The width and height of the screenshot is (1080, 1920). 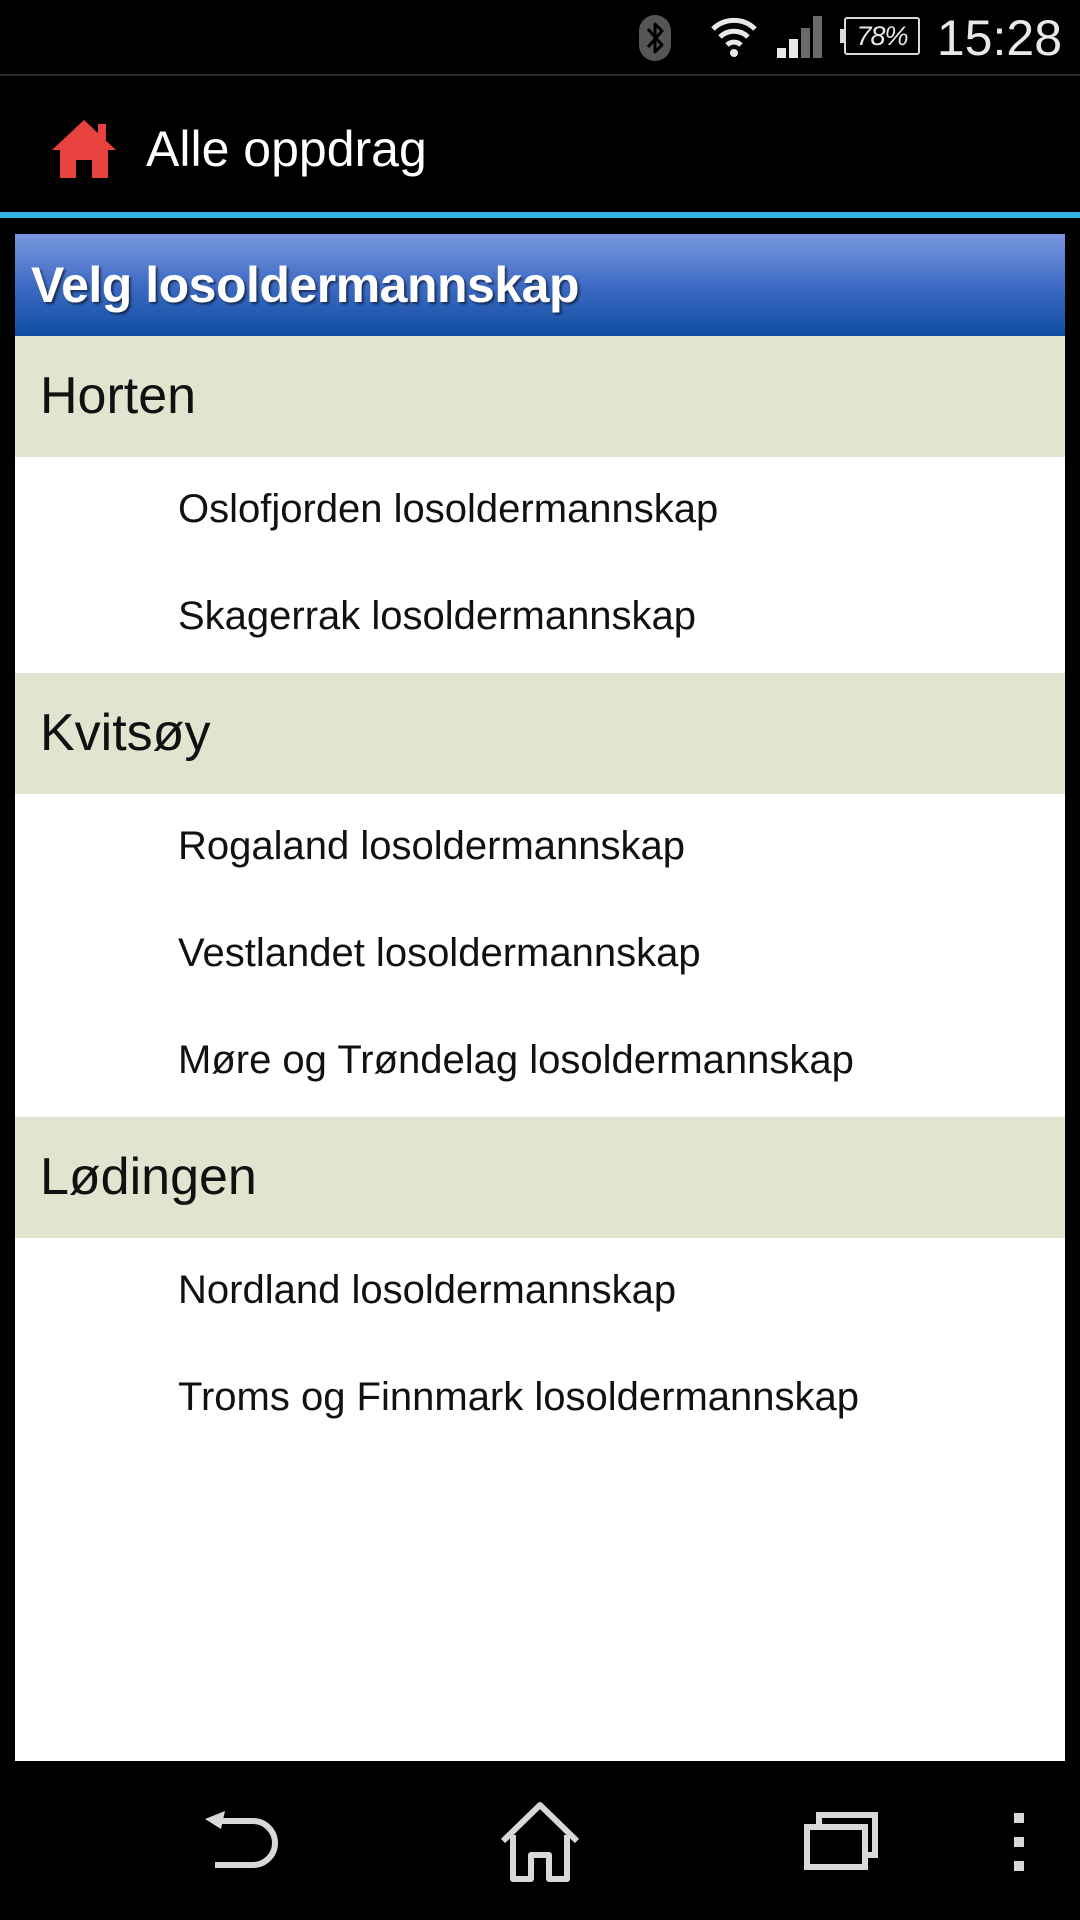 I want to click on list-item: Nordland losoldermannskap, so click(x=540, y=1291).